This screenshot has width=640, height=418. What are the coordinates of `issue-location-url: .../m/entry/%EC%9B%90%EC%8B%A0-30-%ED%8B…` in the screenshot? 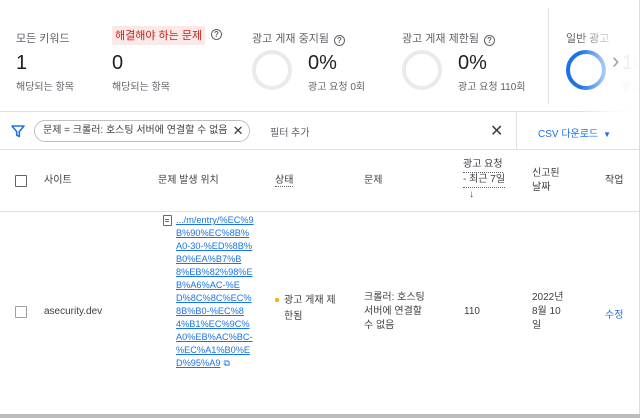 It's located at (215, 291).